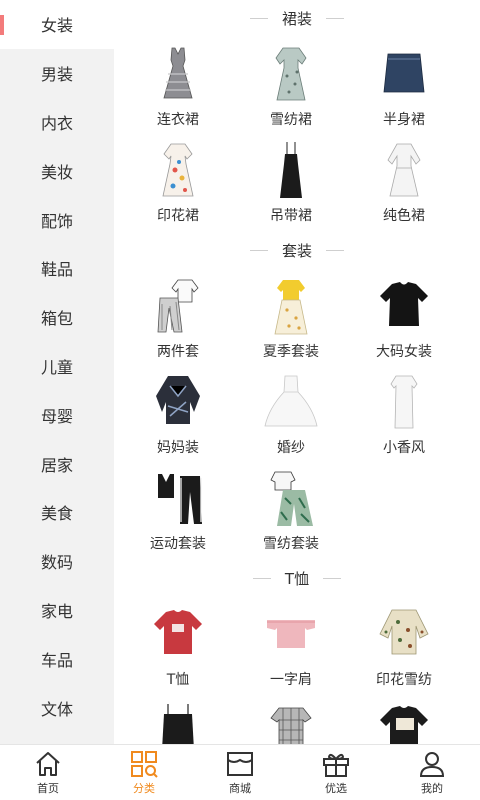  What do you see at coordinates (57, 317) in the screenshot?
I see `sidebar-item-bags: 箱包` at bounding box center [57, 317].